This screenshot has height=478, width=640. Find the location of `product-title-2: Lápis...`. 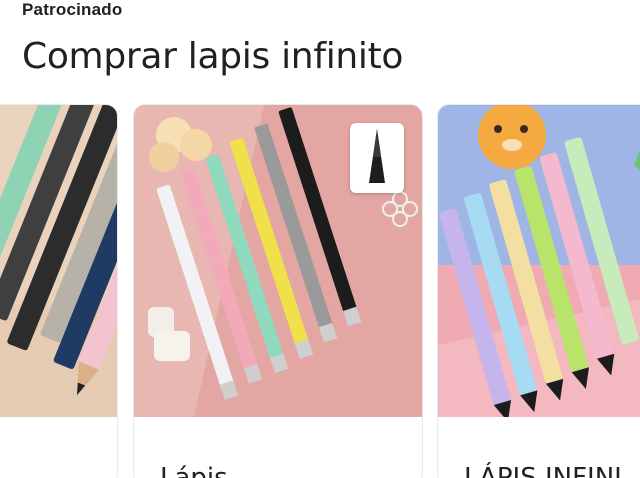

product-title-2: Lápis... is located at coordinates (206, 470).